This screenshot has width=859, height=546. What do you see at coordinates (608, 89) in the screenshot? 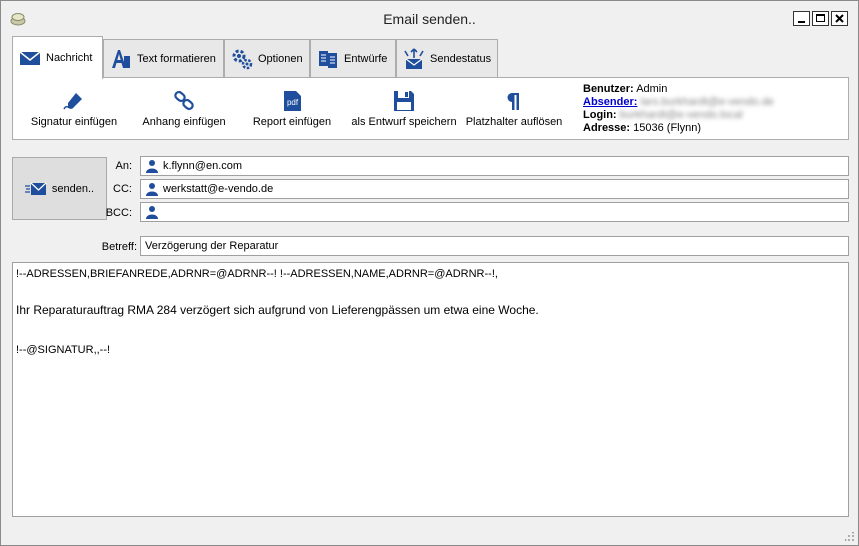
I see `benutzer-label: Benutzer:` at bounding box center [608, 89].